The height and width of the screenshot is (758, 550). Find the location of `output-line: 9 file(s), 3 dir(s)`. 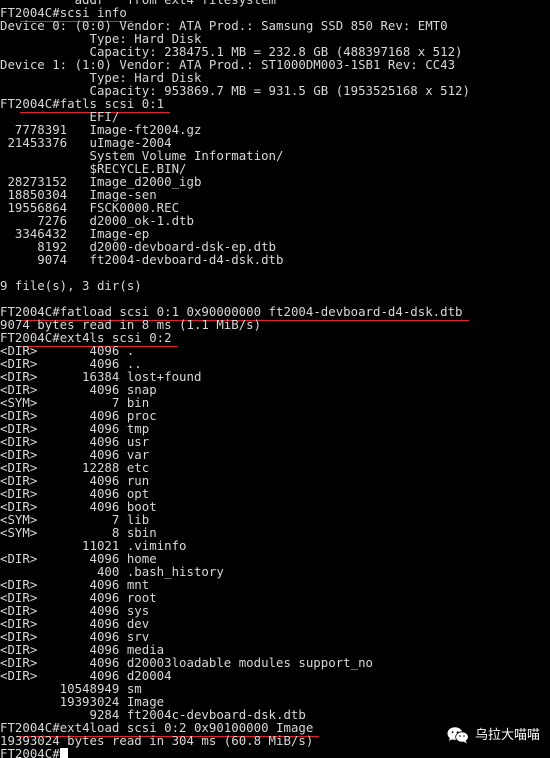

output-line: 9 file(s), 3 dir(s) is located at coordinates (71, 285).